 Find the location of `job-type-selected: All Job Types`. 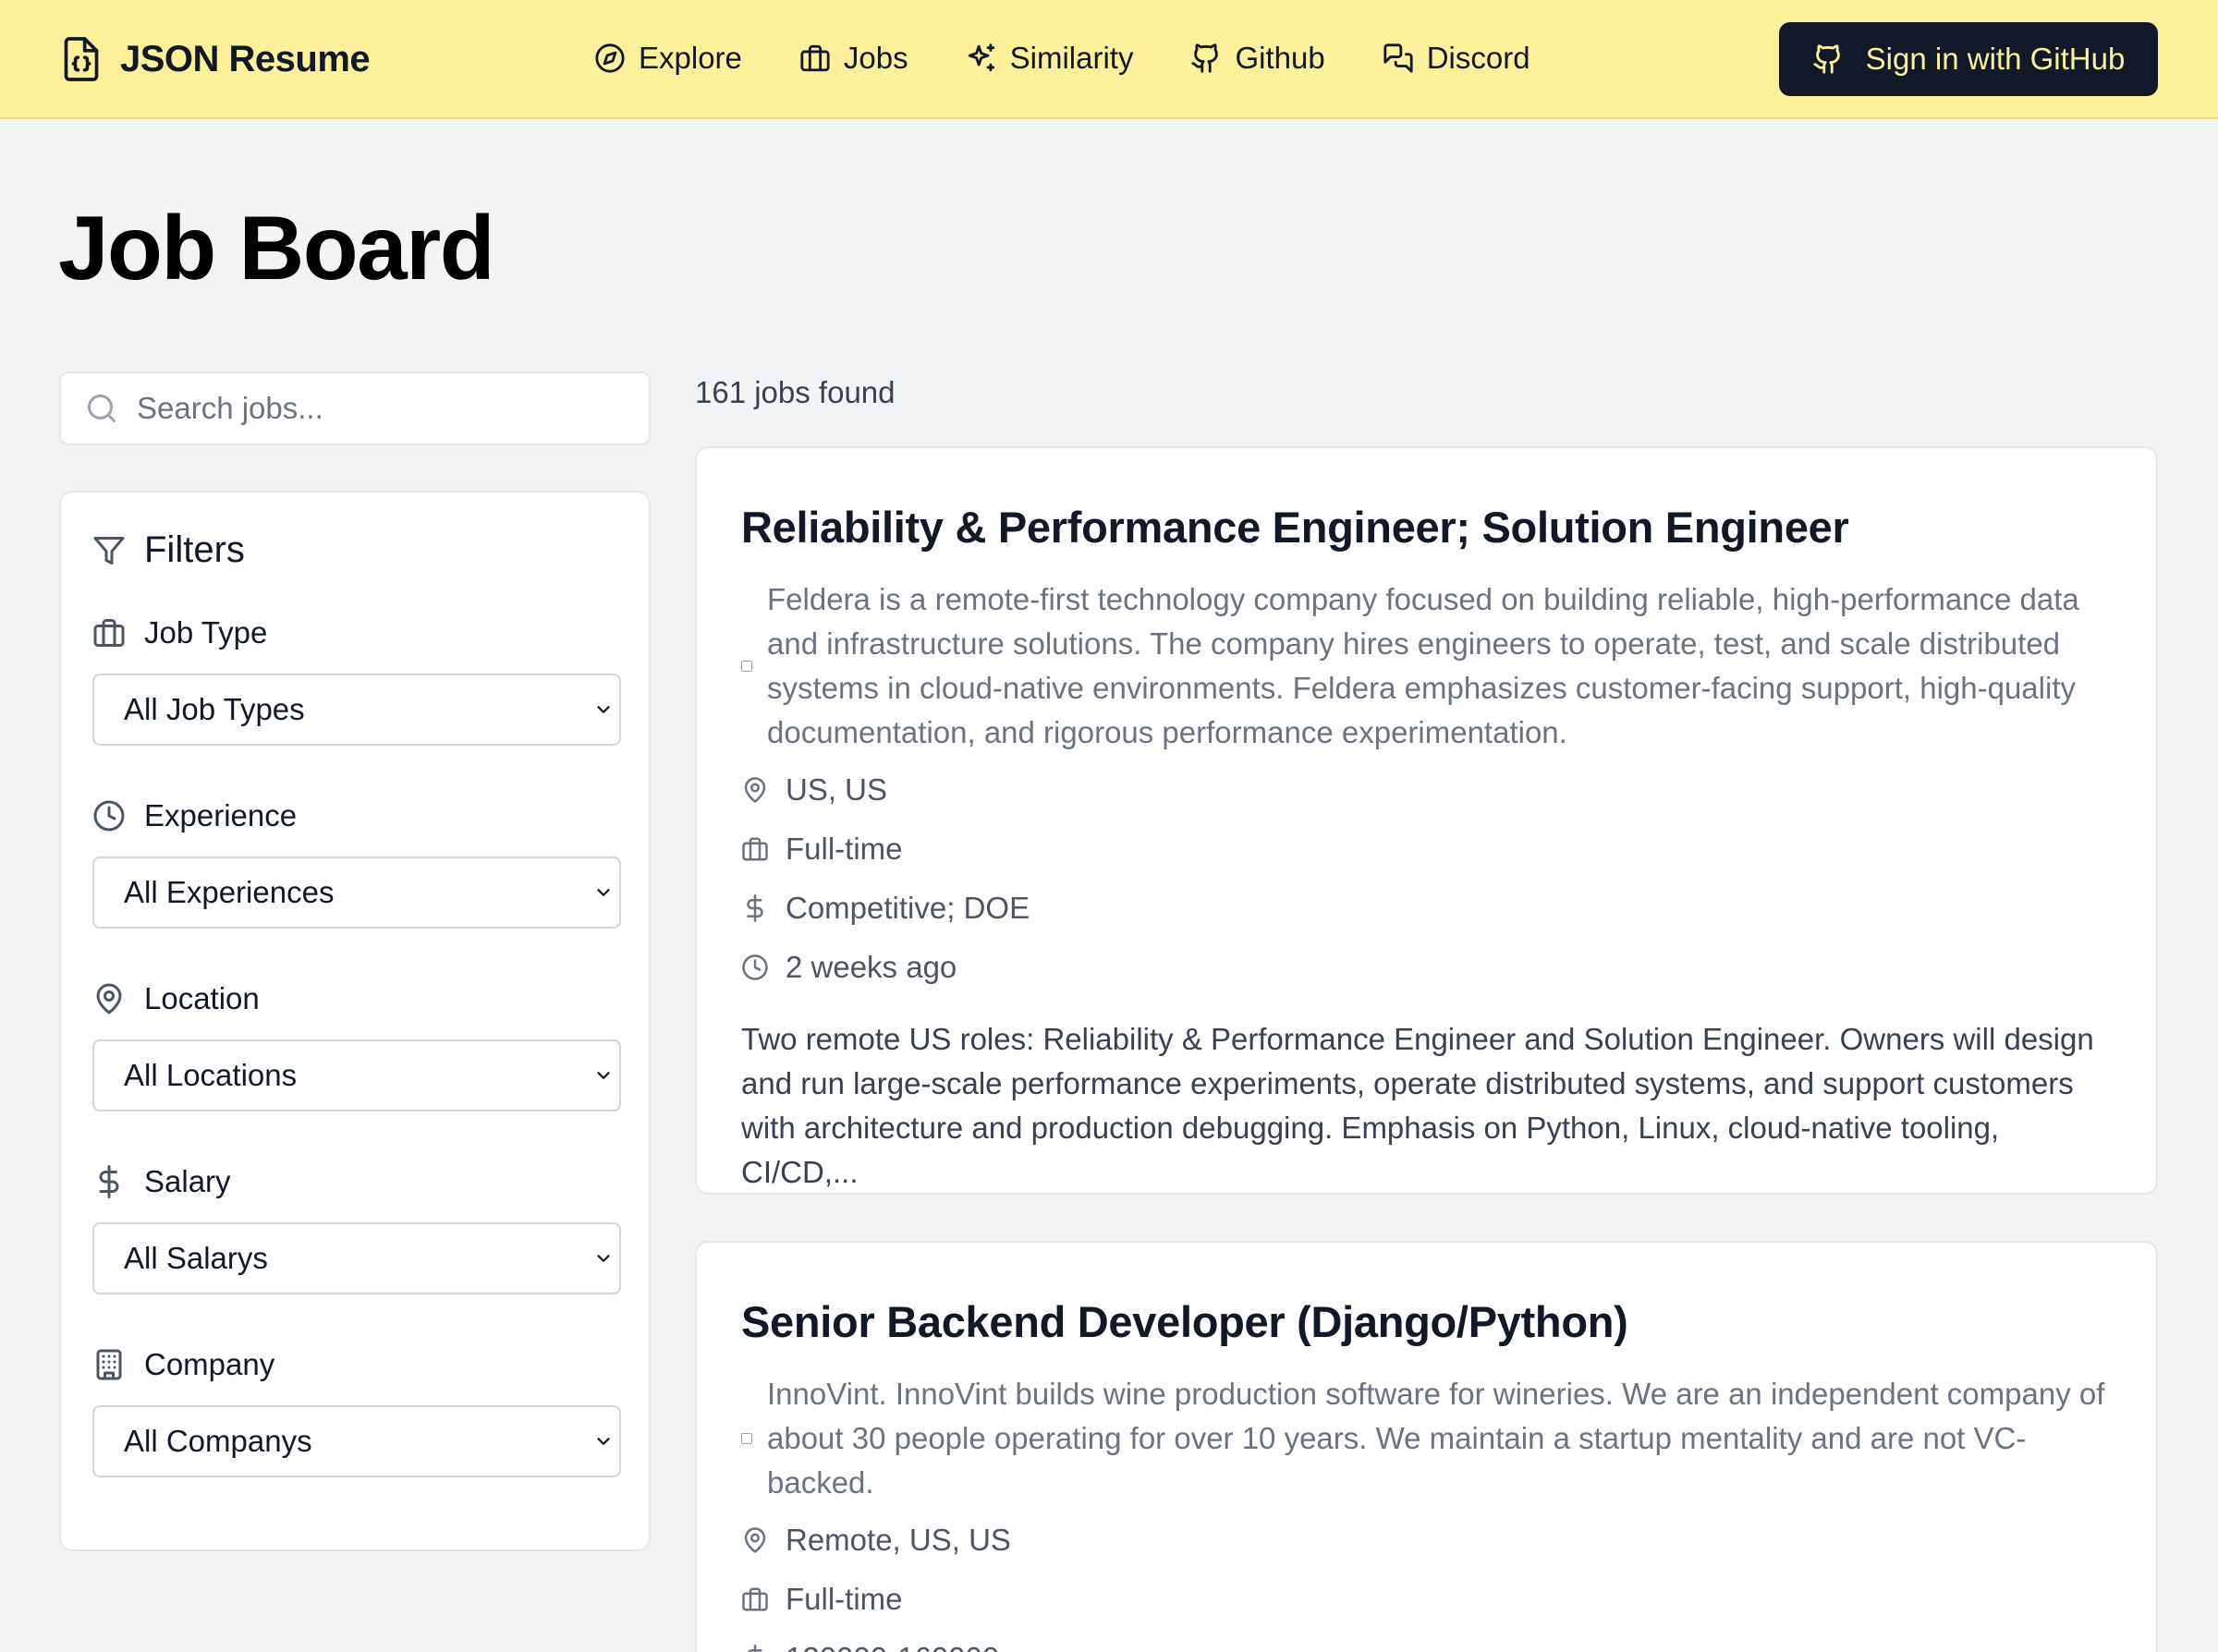

job-type-selected: All Job Types is located at coordinates (214, 709).